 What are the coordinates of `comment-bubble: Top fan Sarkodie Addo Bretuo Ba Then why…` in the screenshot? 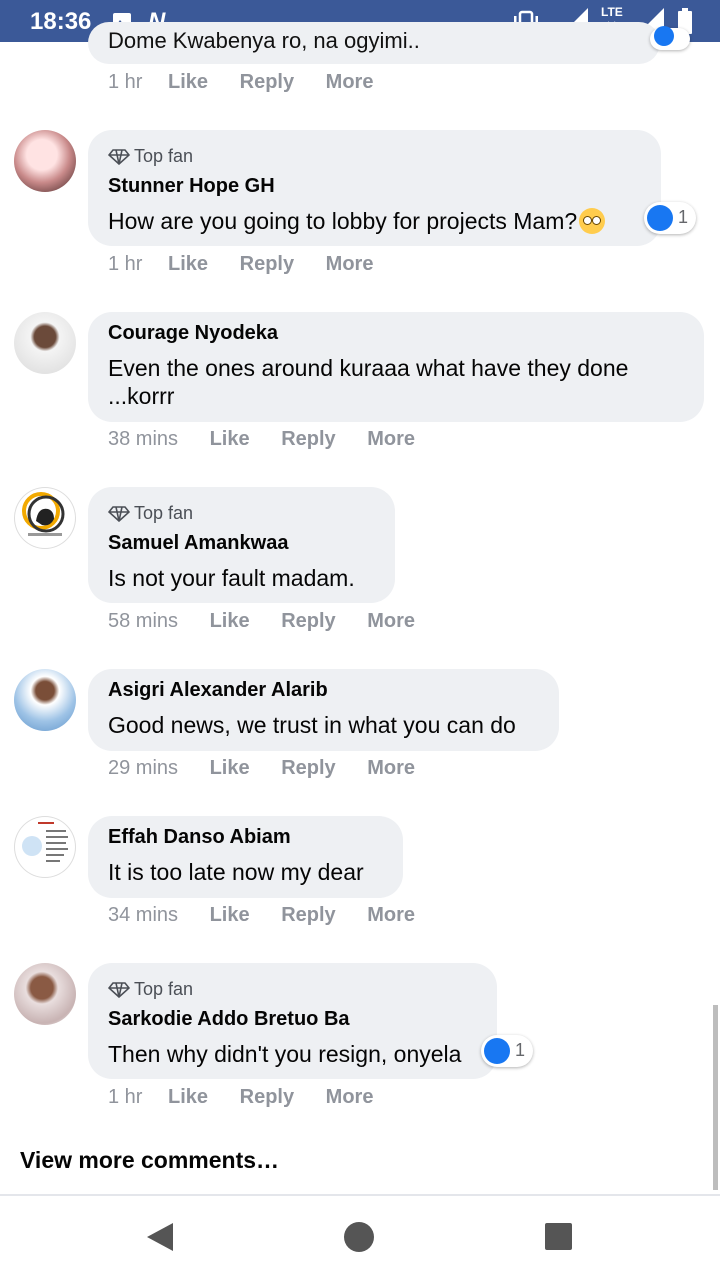 It's located at (292, 1021).